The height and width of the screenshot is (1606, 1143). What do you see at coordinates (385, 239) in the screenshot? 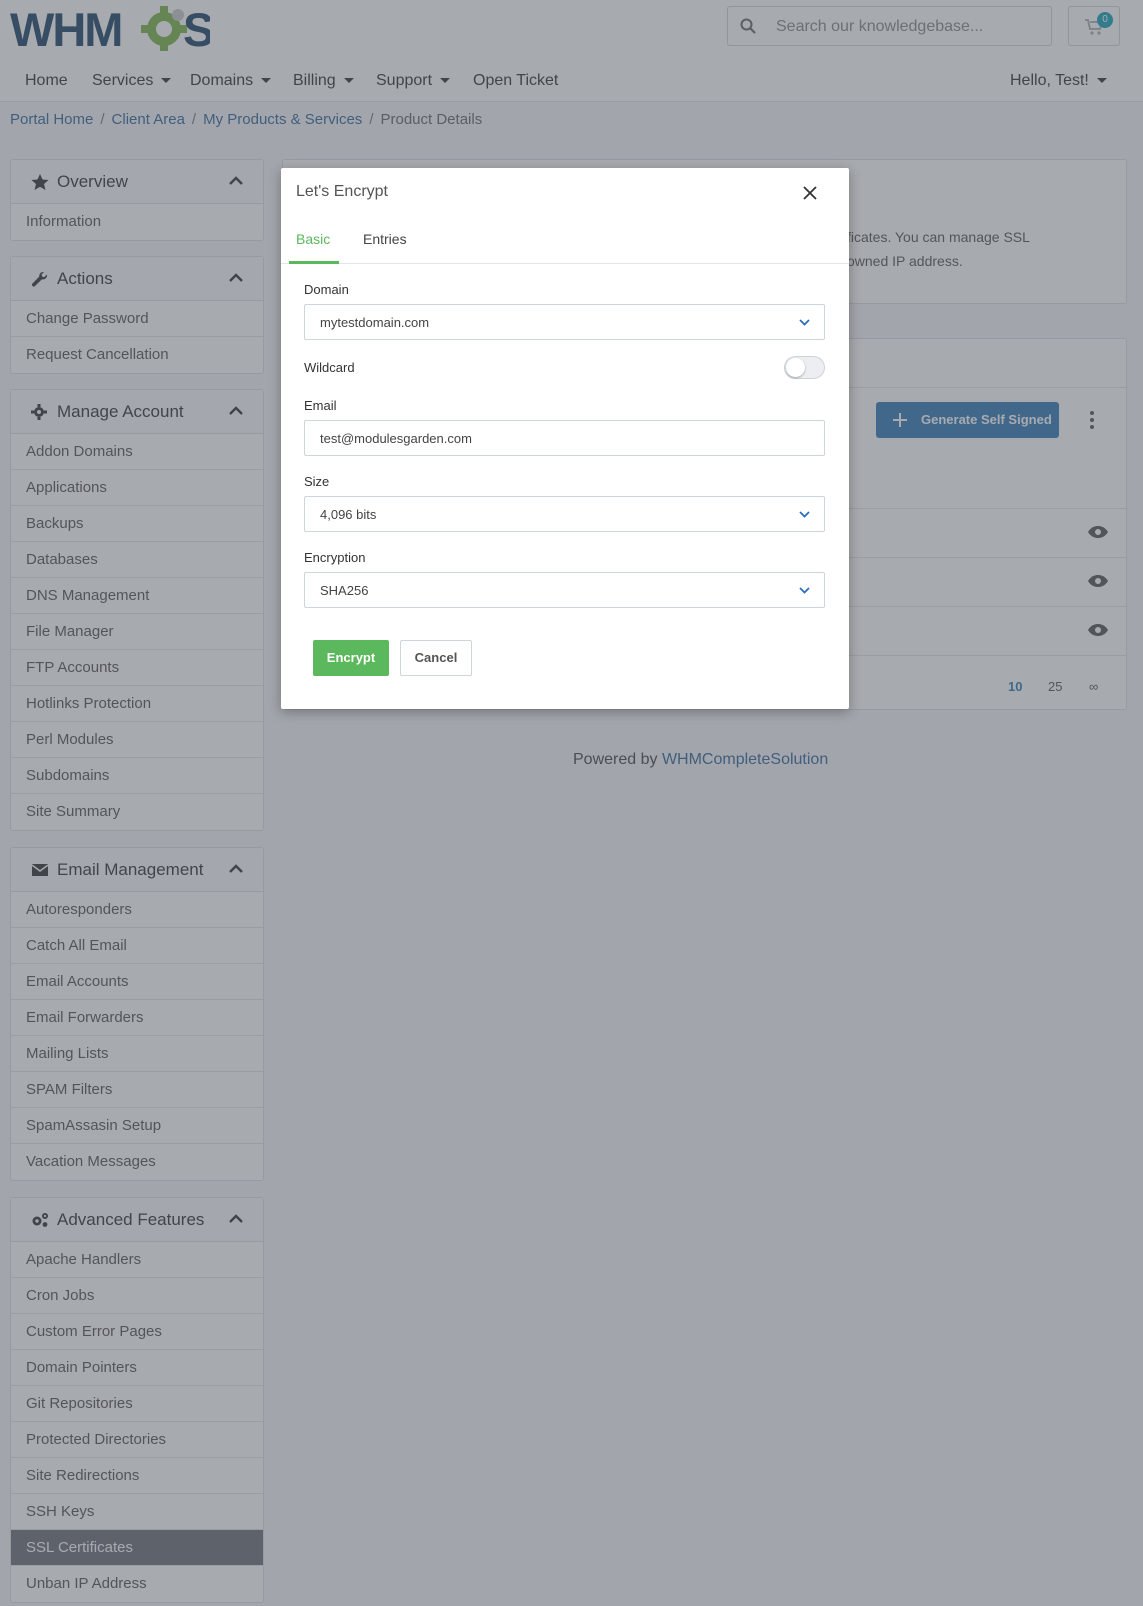
I see `tab-entries: Entries` at bounding box center [385, 239].